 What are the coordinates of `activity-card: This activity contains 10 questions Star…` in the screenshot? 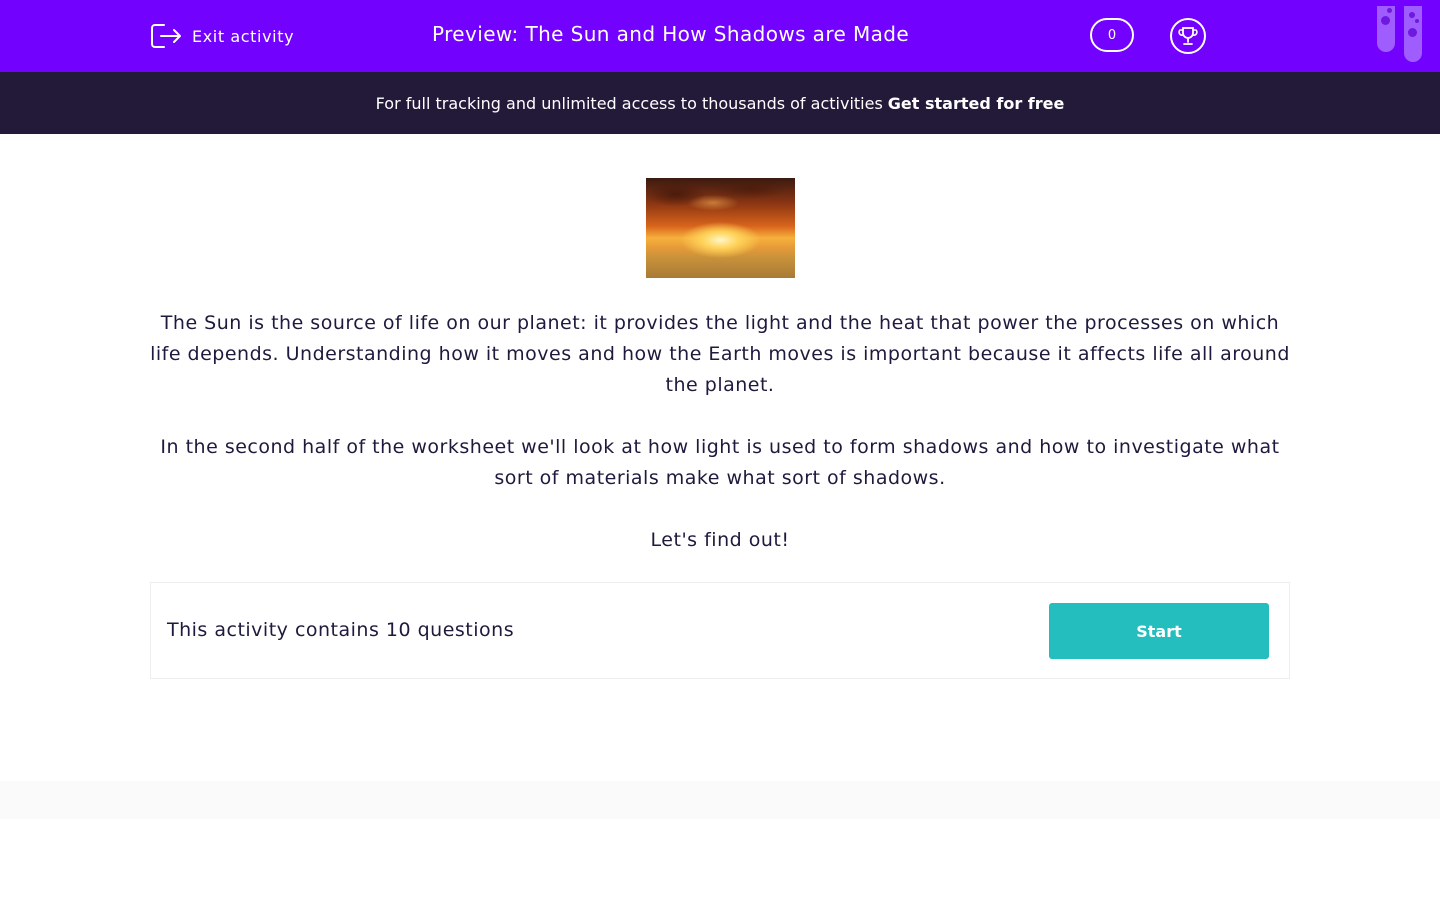 It's located at (720, 630).